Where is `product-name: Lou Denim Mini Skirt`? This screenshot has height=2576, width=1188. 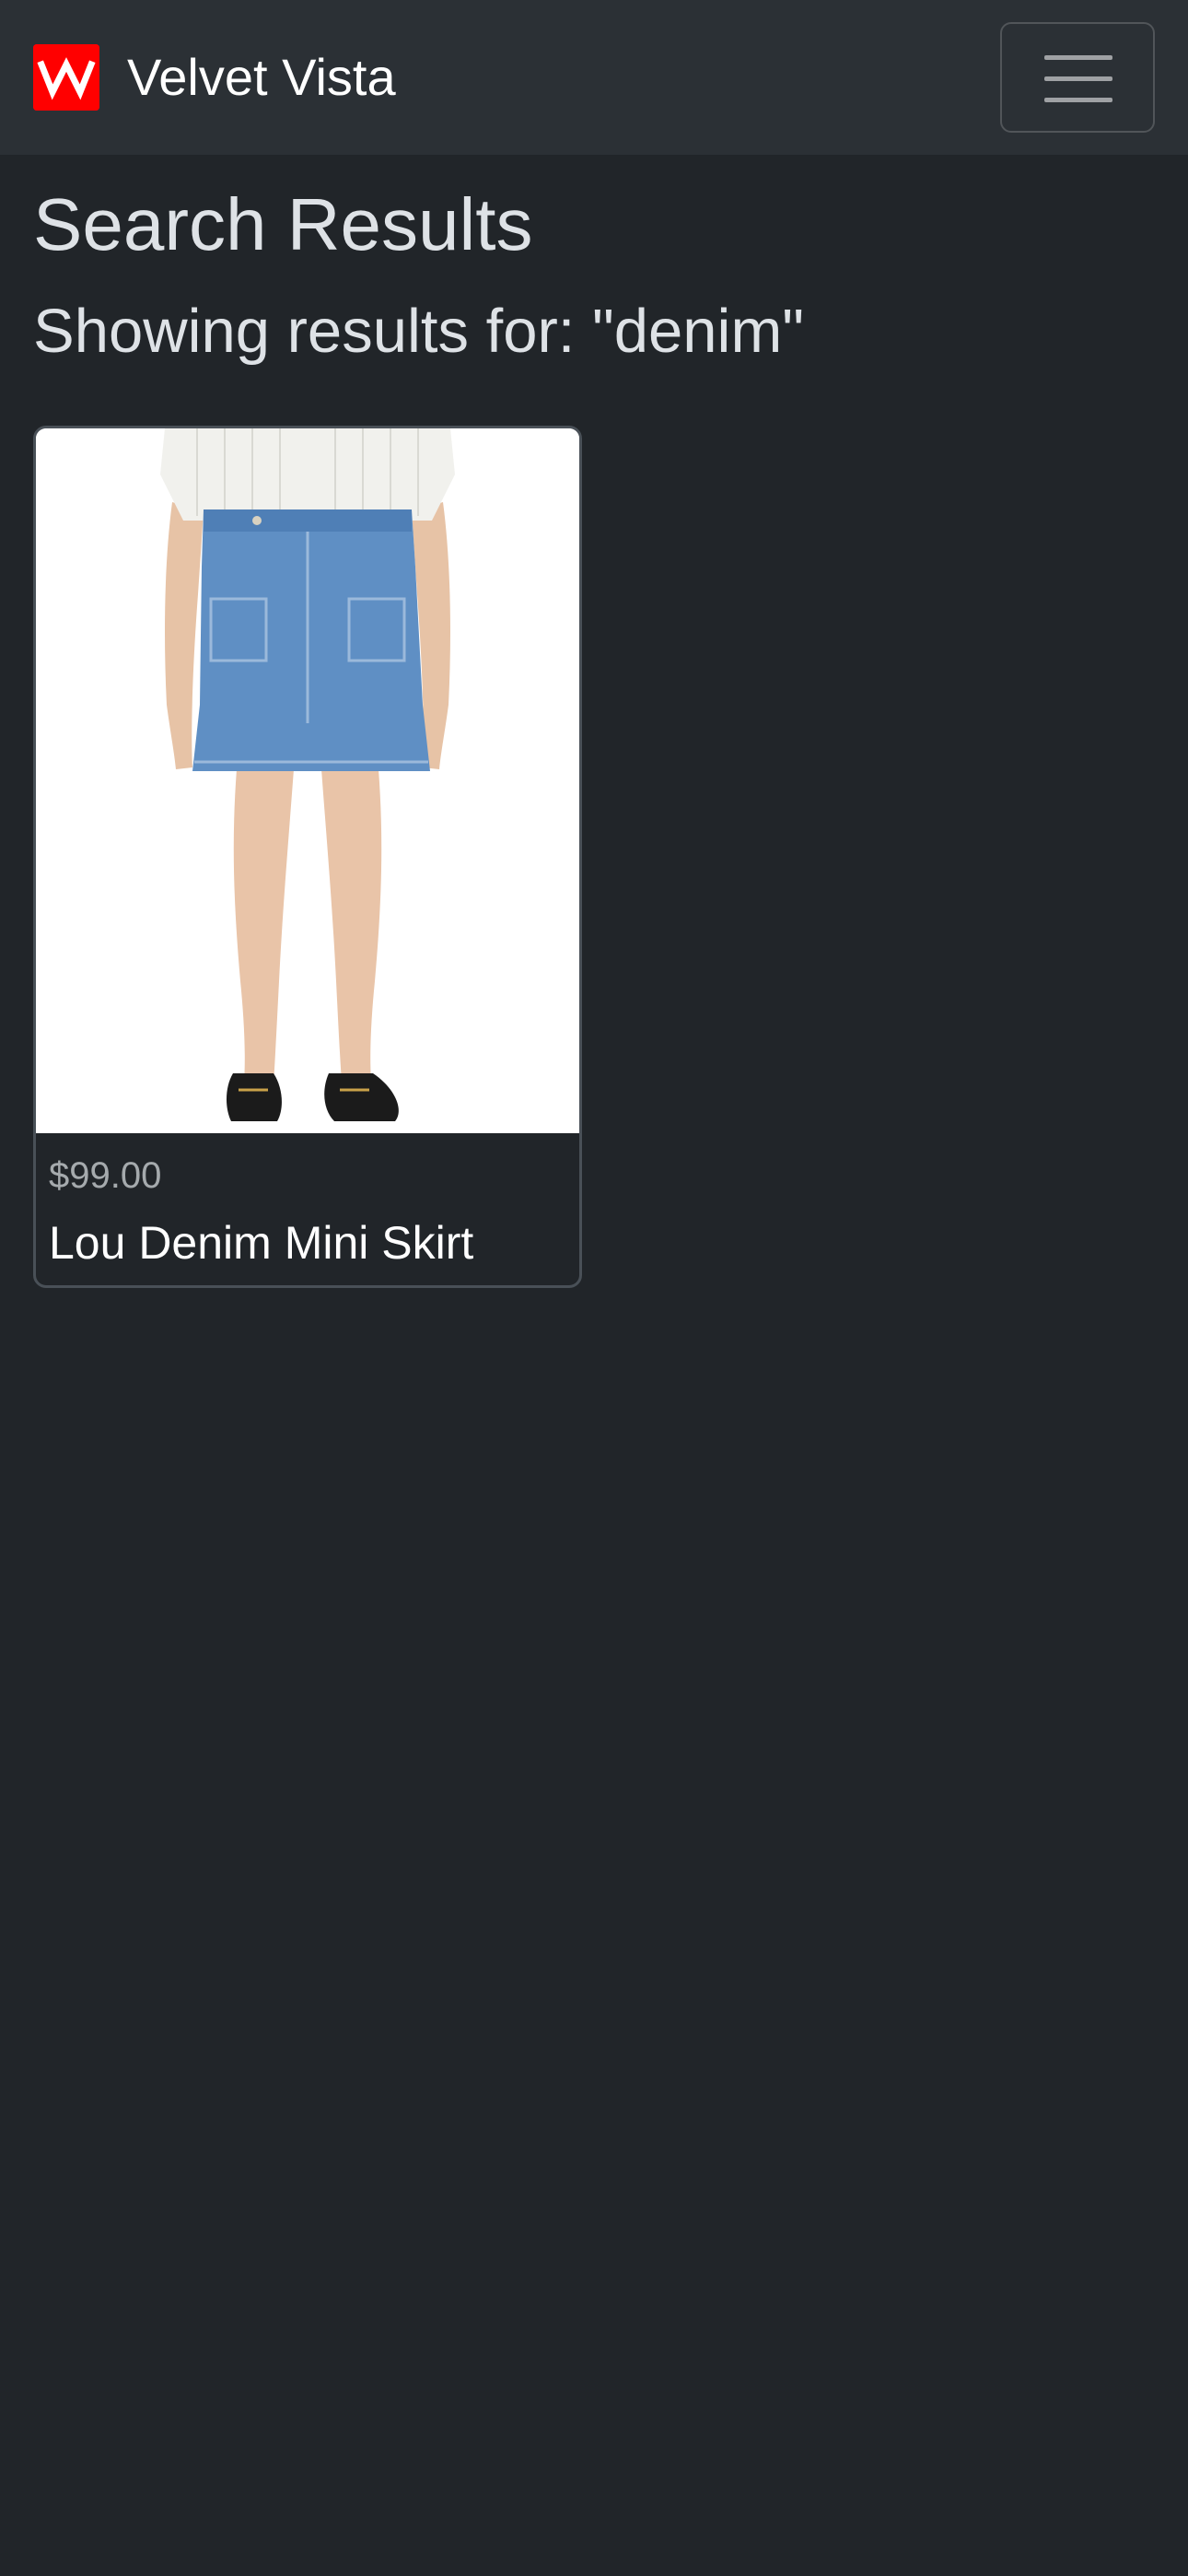 product-name: Lou Denim Mini Skirt is located at coordinates (261, 1242).